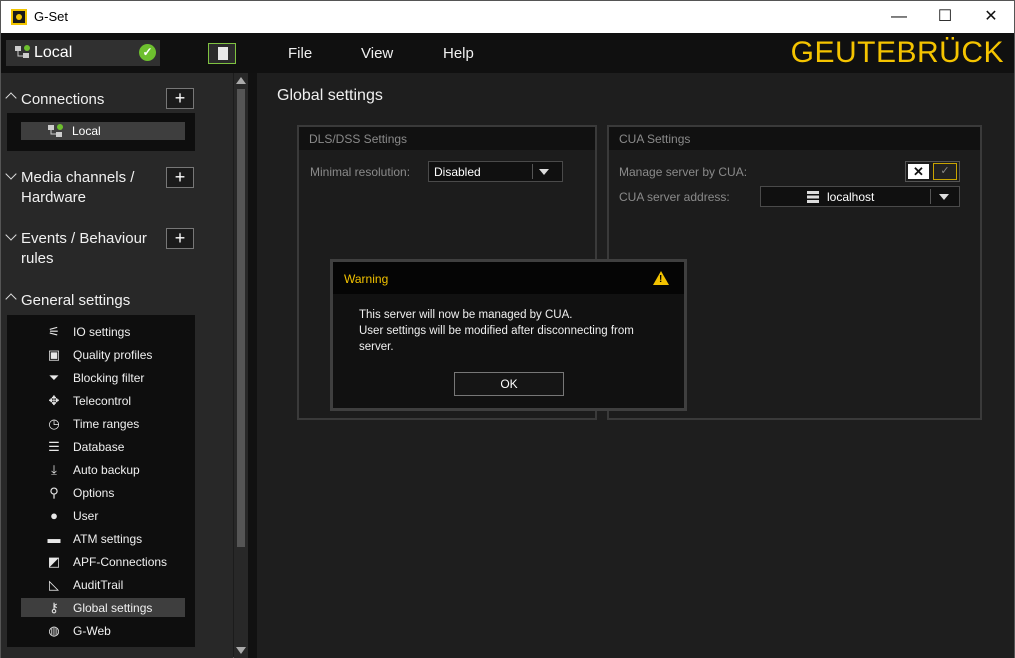  What do you see at coordinates (76, 300) in the screenshot?
I see `section-label: General settings` at bounding box center [76, 300].